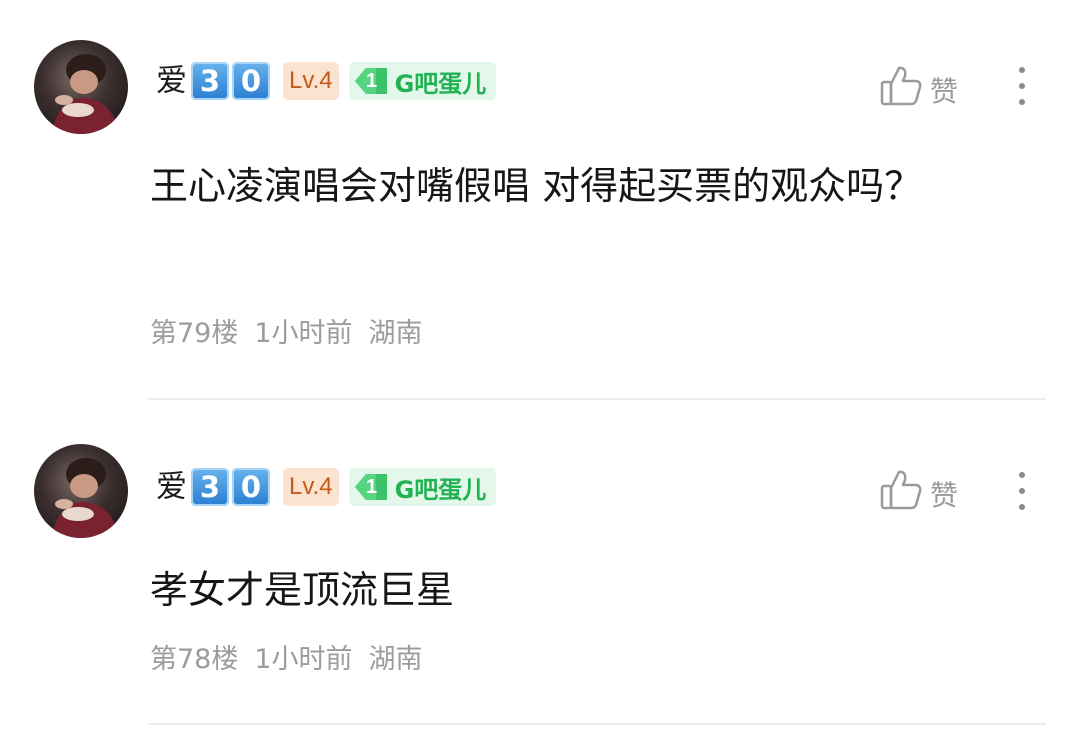 Image resolution: width=1079 pixels, height=729 pixels. I want to click on comment-meta: 第78楼 1小时前 湖南, so click(294, 660).